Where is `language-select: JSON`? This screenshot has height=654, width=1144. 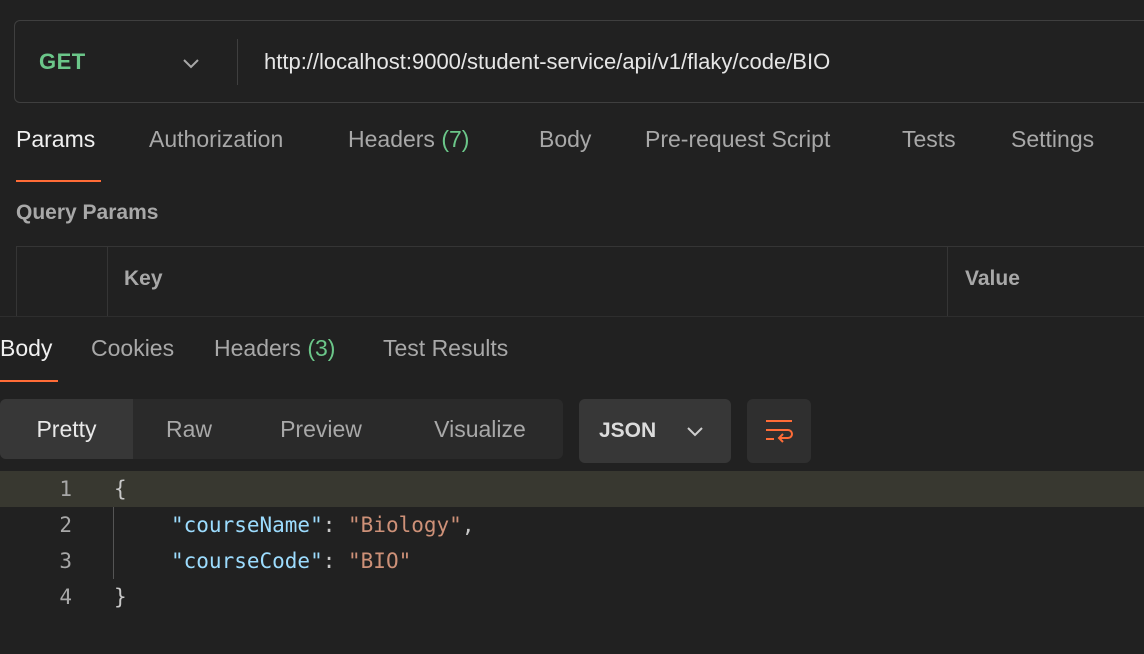 language-select: JSON is located at coordinates (655, 431).